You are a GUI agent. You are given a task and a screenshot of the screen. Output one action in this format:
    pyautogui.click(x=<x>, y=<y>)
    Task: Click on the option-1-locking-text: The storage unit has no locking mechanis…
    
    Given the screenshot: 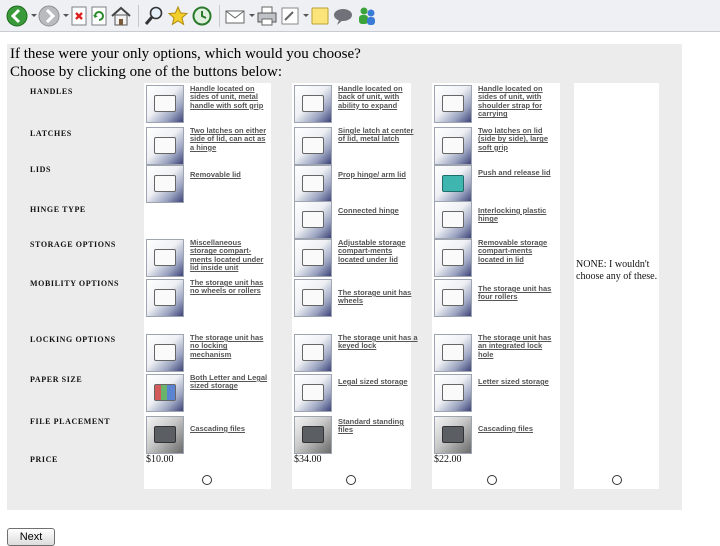 What is the action you would take?
    pyautogui.click(x=227, y=346)
    